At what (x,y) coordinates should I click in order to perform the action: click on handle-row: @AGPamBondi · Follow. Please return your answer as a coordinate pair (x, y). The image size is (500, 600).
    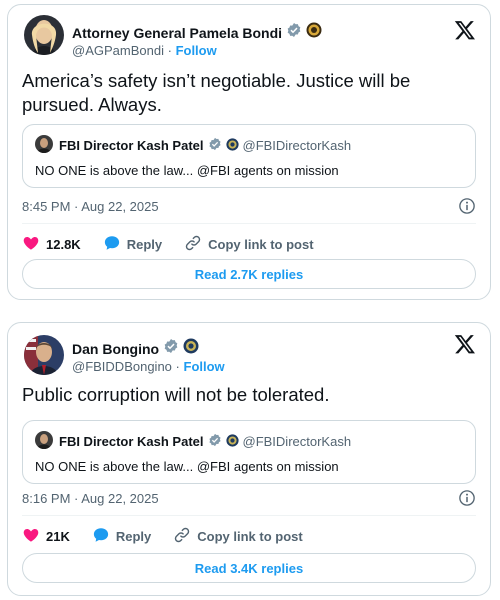
    Looking at the image, I should click on (144, 50).